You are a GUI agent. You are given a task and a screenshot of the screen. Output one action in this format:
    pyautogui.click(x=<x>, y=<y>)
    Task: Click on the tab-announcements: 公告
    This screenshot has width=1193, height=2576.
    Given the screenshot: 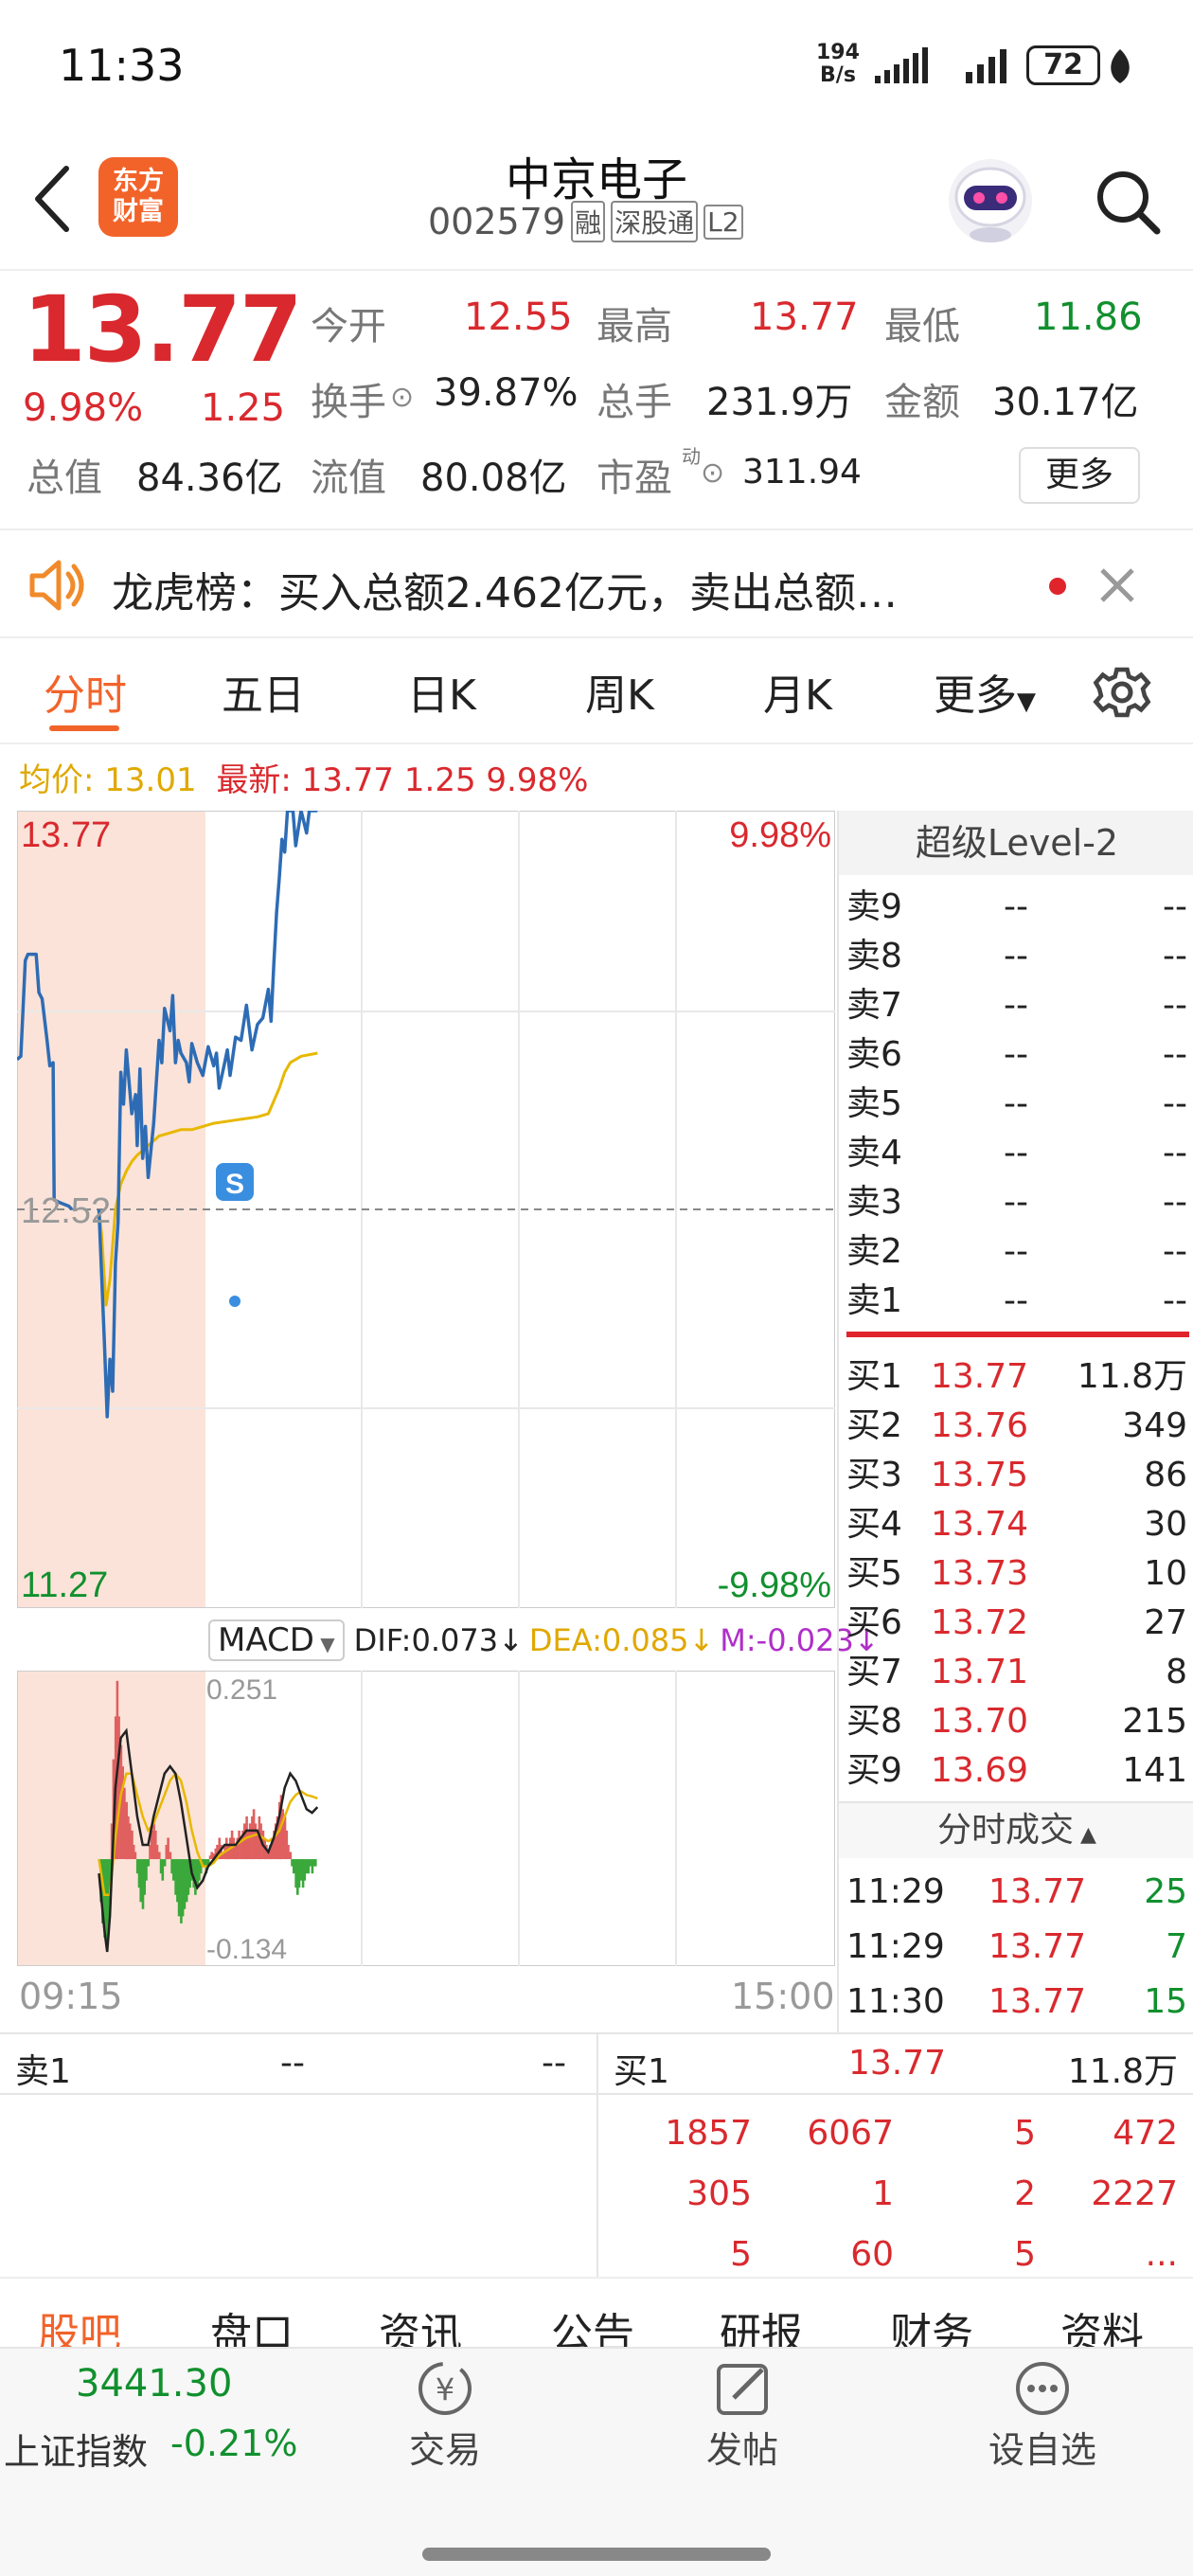 What is the action you would take?
    pyautogui.click(x=592, y=2324)
    